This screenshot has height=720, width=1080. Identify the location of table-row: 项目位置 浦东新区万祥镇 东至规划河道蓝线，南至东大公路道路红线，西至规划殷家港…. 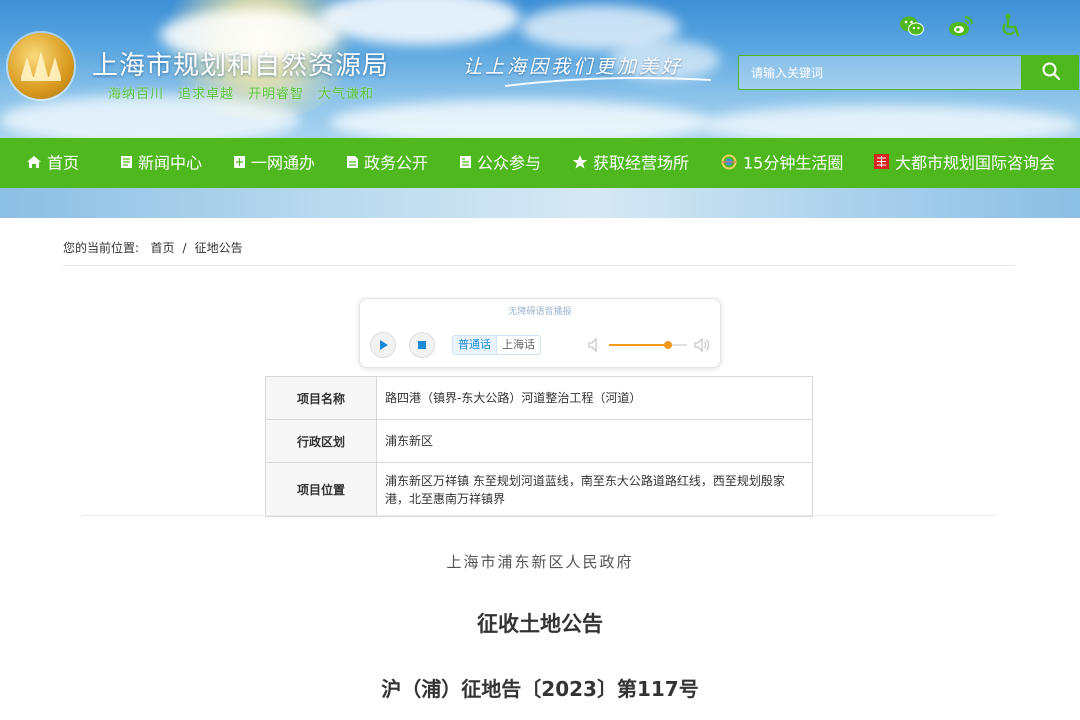
(539, 489).